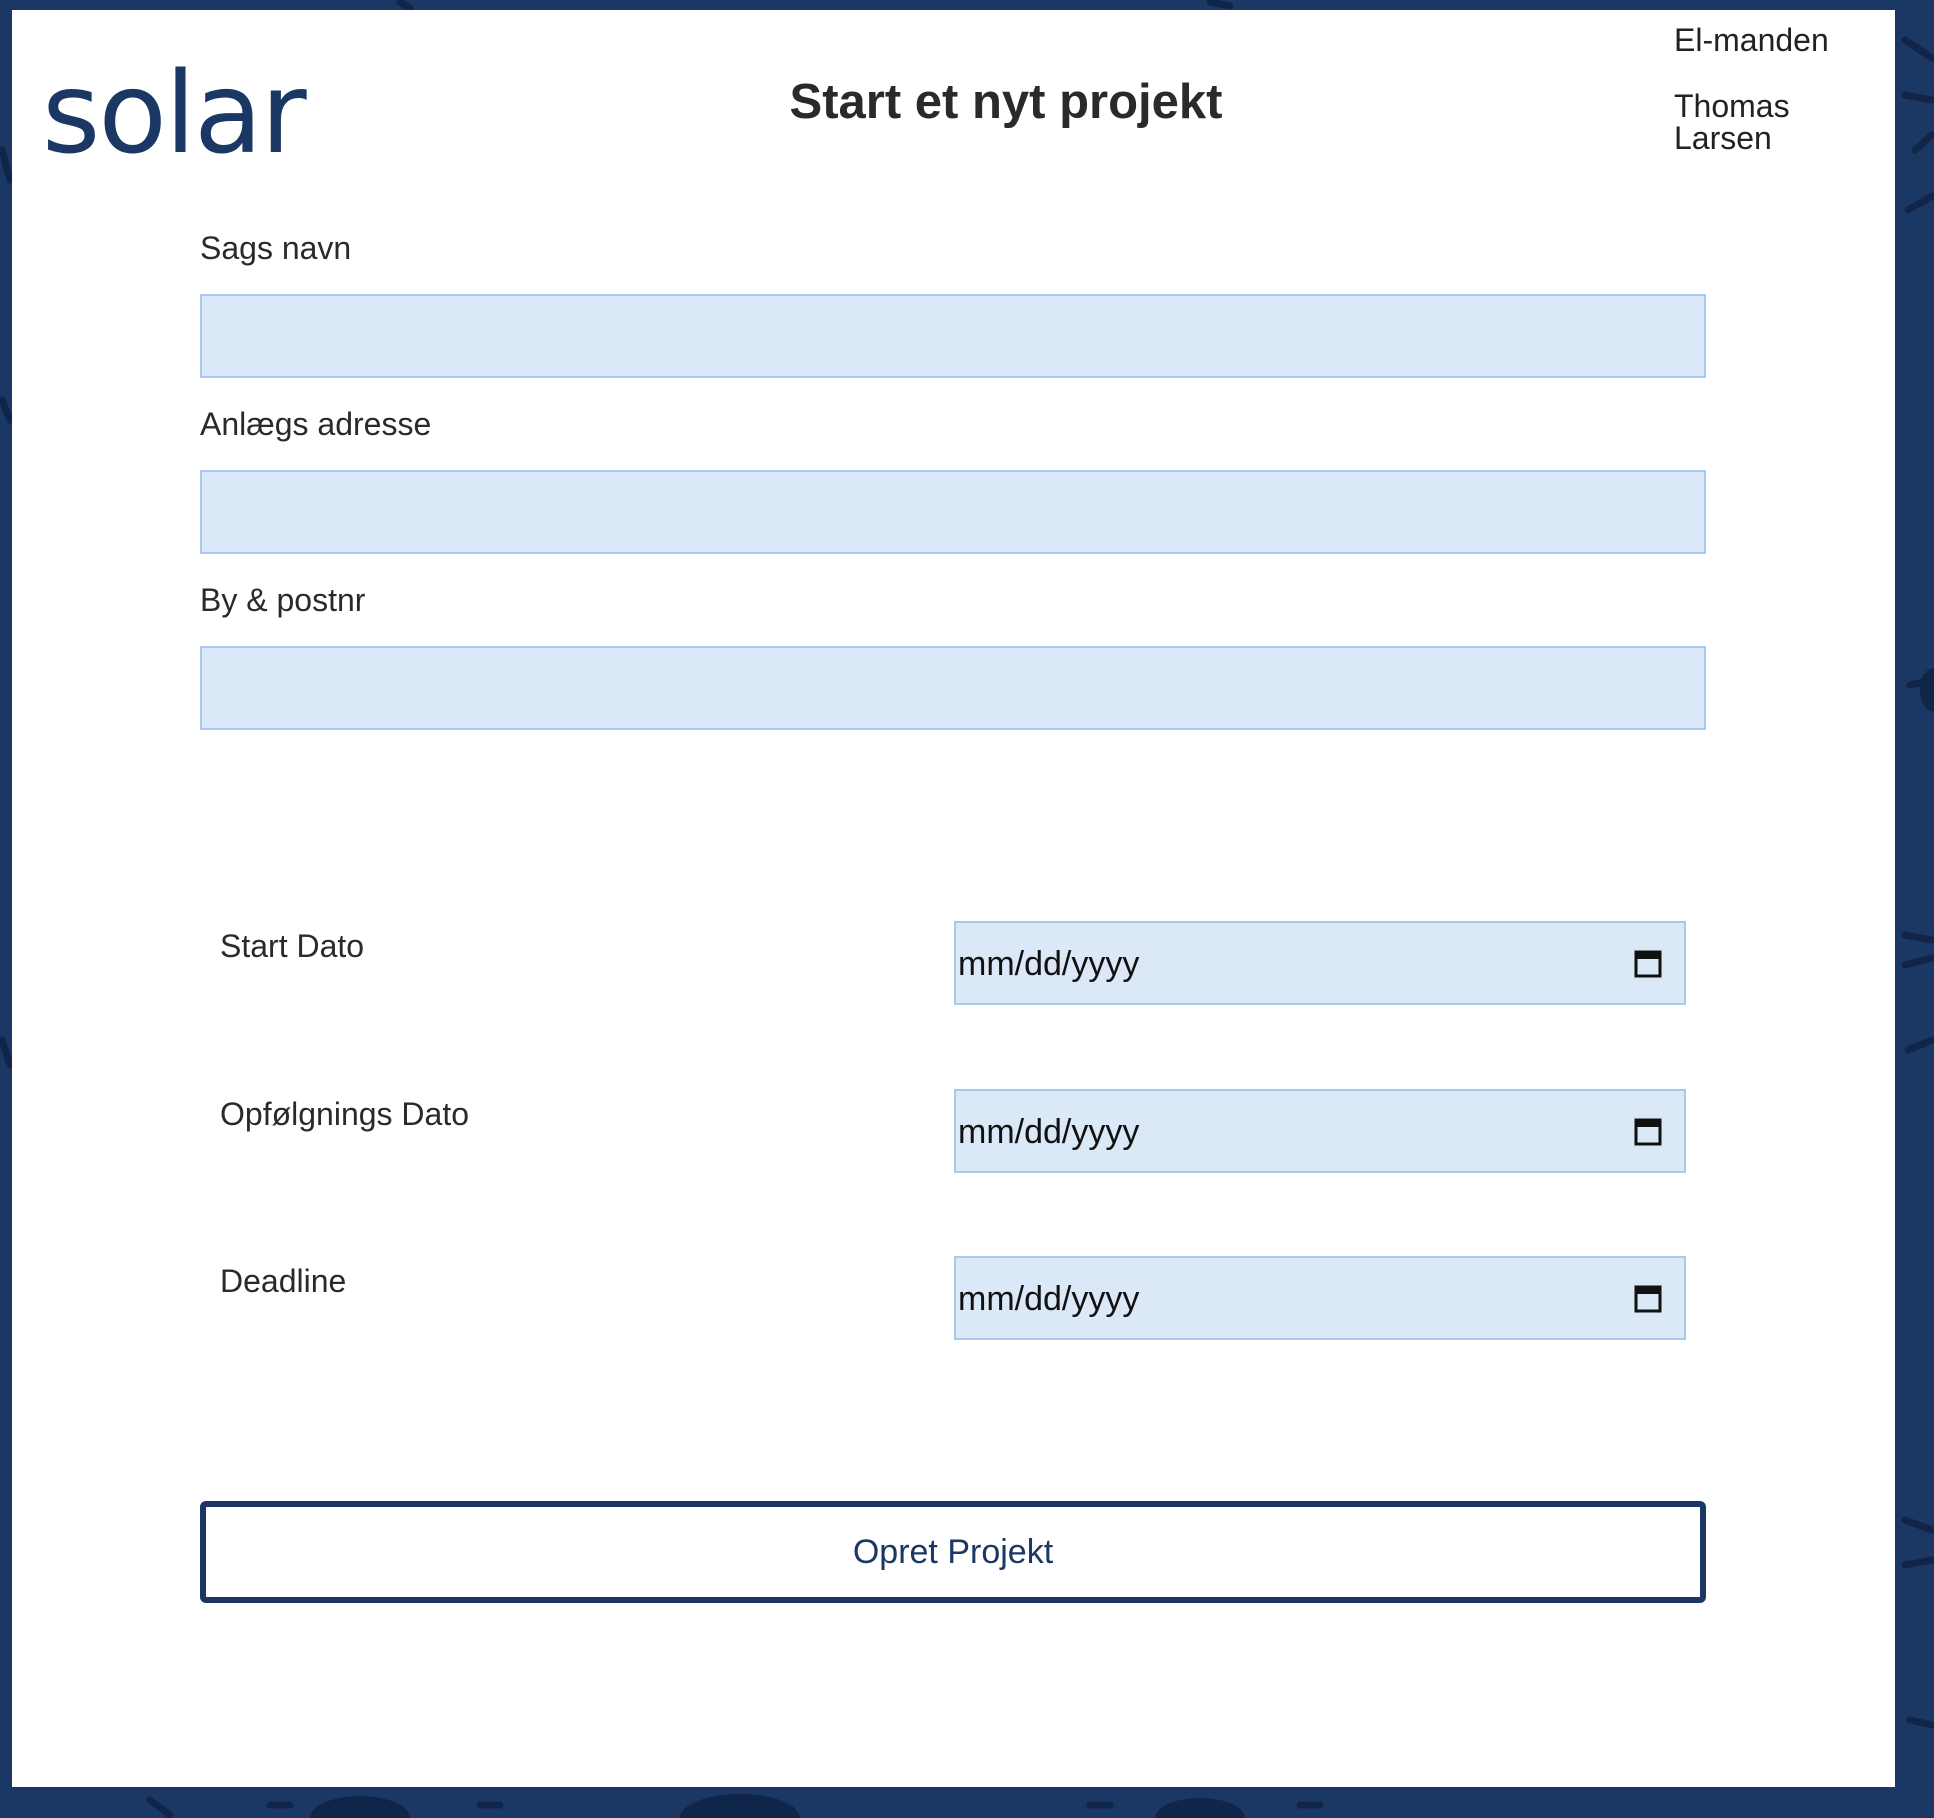 The width and height of the screenshot is (1934, 1818). What do you see at coordinates (1751, 40) in the screenshot?
I see `user-company: El-manden` at bounding box center [1751, 40].